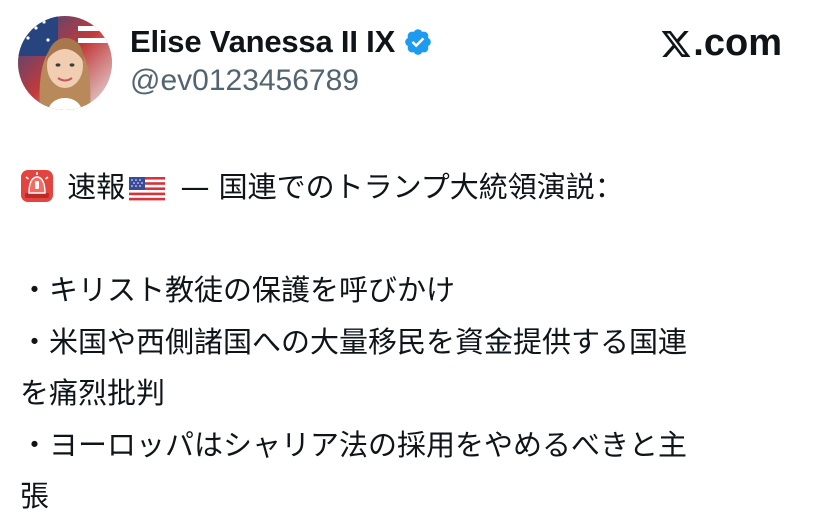  What do you see at coordinates (281, 81) in the screenshot?
I see `author-handle: @ev0123456789` at bounding box center [281, 81].